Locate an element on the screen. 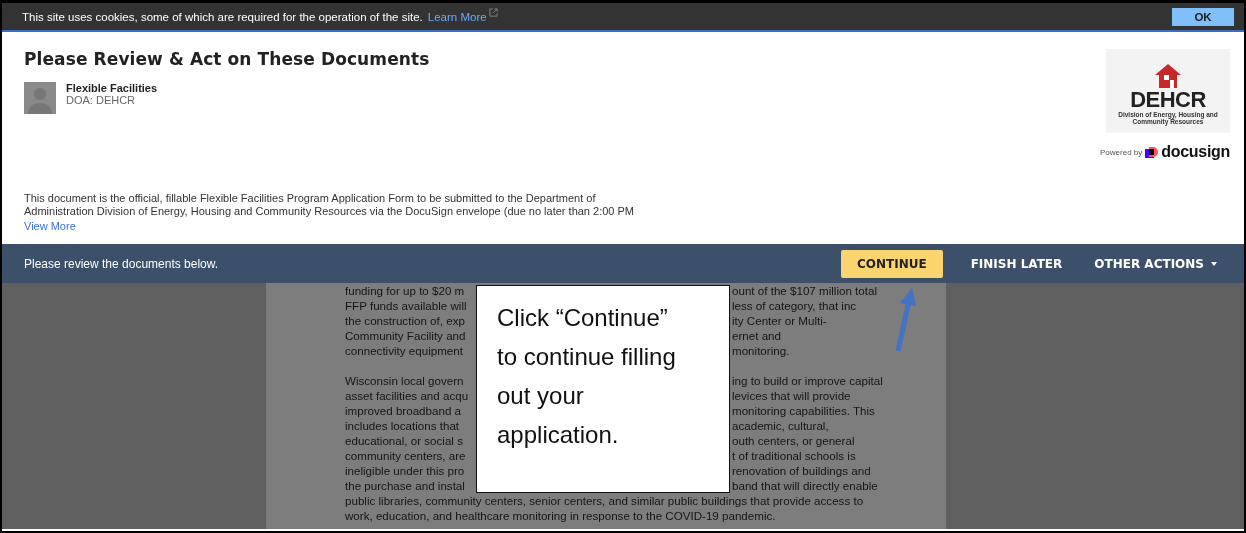 This screenshot has height=533, width=1246. document-description: This document is the official, fillable Flexible Facilities Program Application Form to be submitted to the Department of Administration Division of Energy, Housing and Community Resources via the DocuSign envelope (due no later than 2:00 PM is located at coordinates (329, 205).